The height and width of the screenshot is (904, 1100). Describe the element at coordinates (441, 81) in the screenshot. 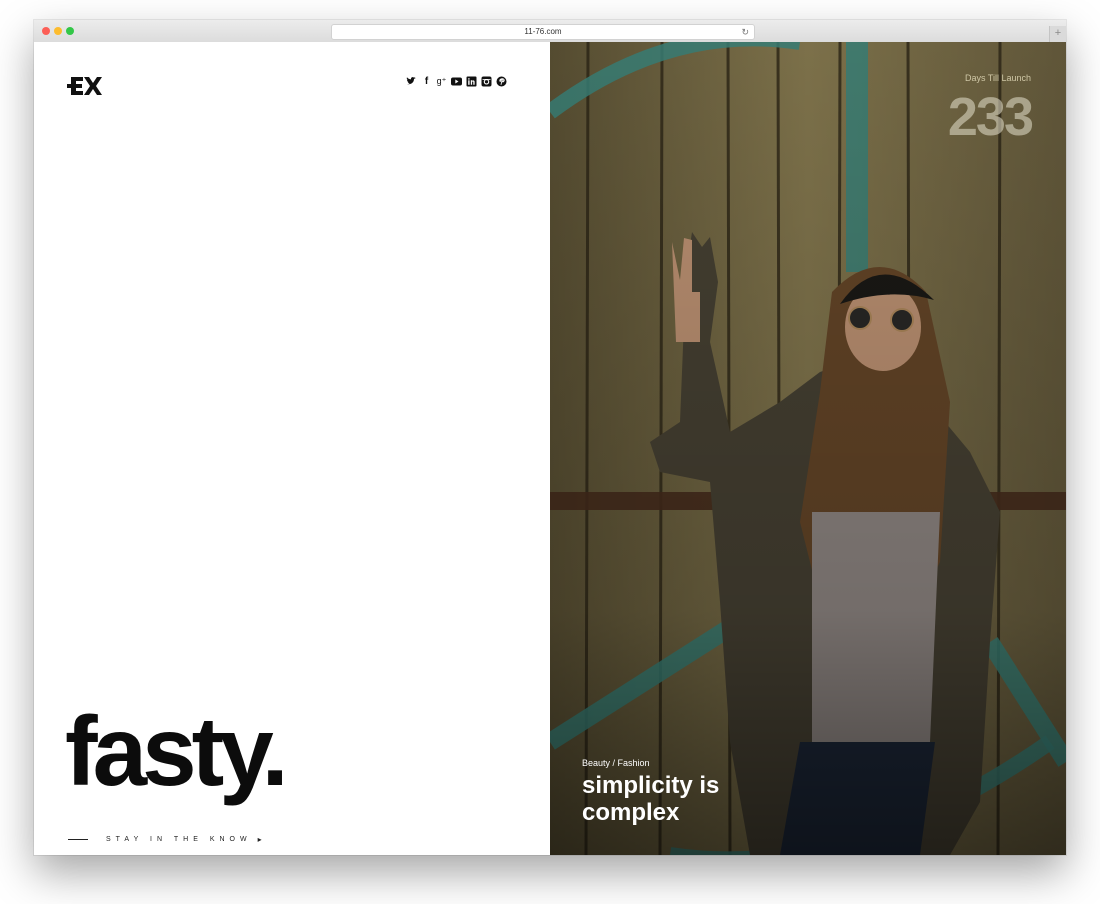

I see `google-plus-icon: g⁺` at that location.